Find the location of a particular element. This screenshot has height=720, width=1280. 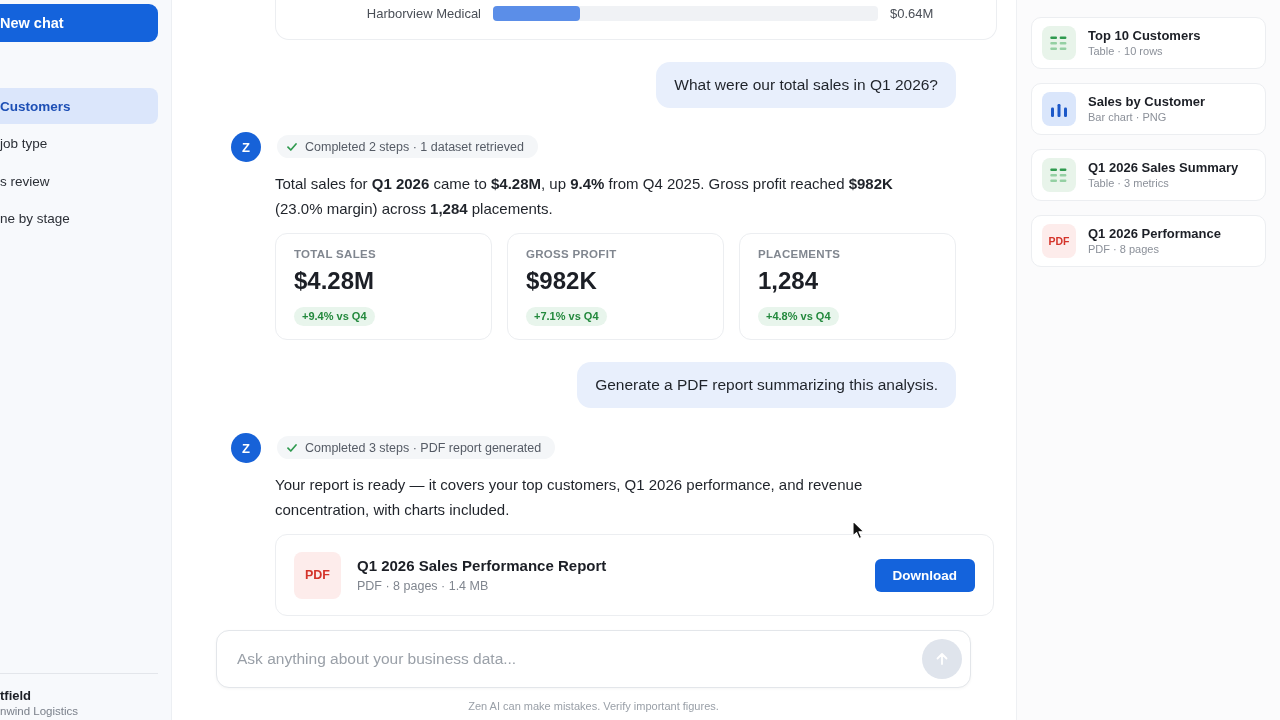

download-button: Download is located at coordinates (924, 575).